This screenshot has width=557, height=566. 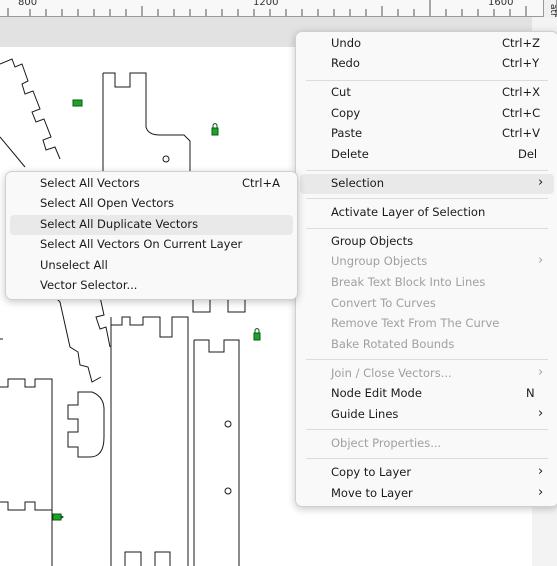 I want to click on menu-item-shortcut: Ctrl+Z, so click(x=521, y=43).